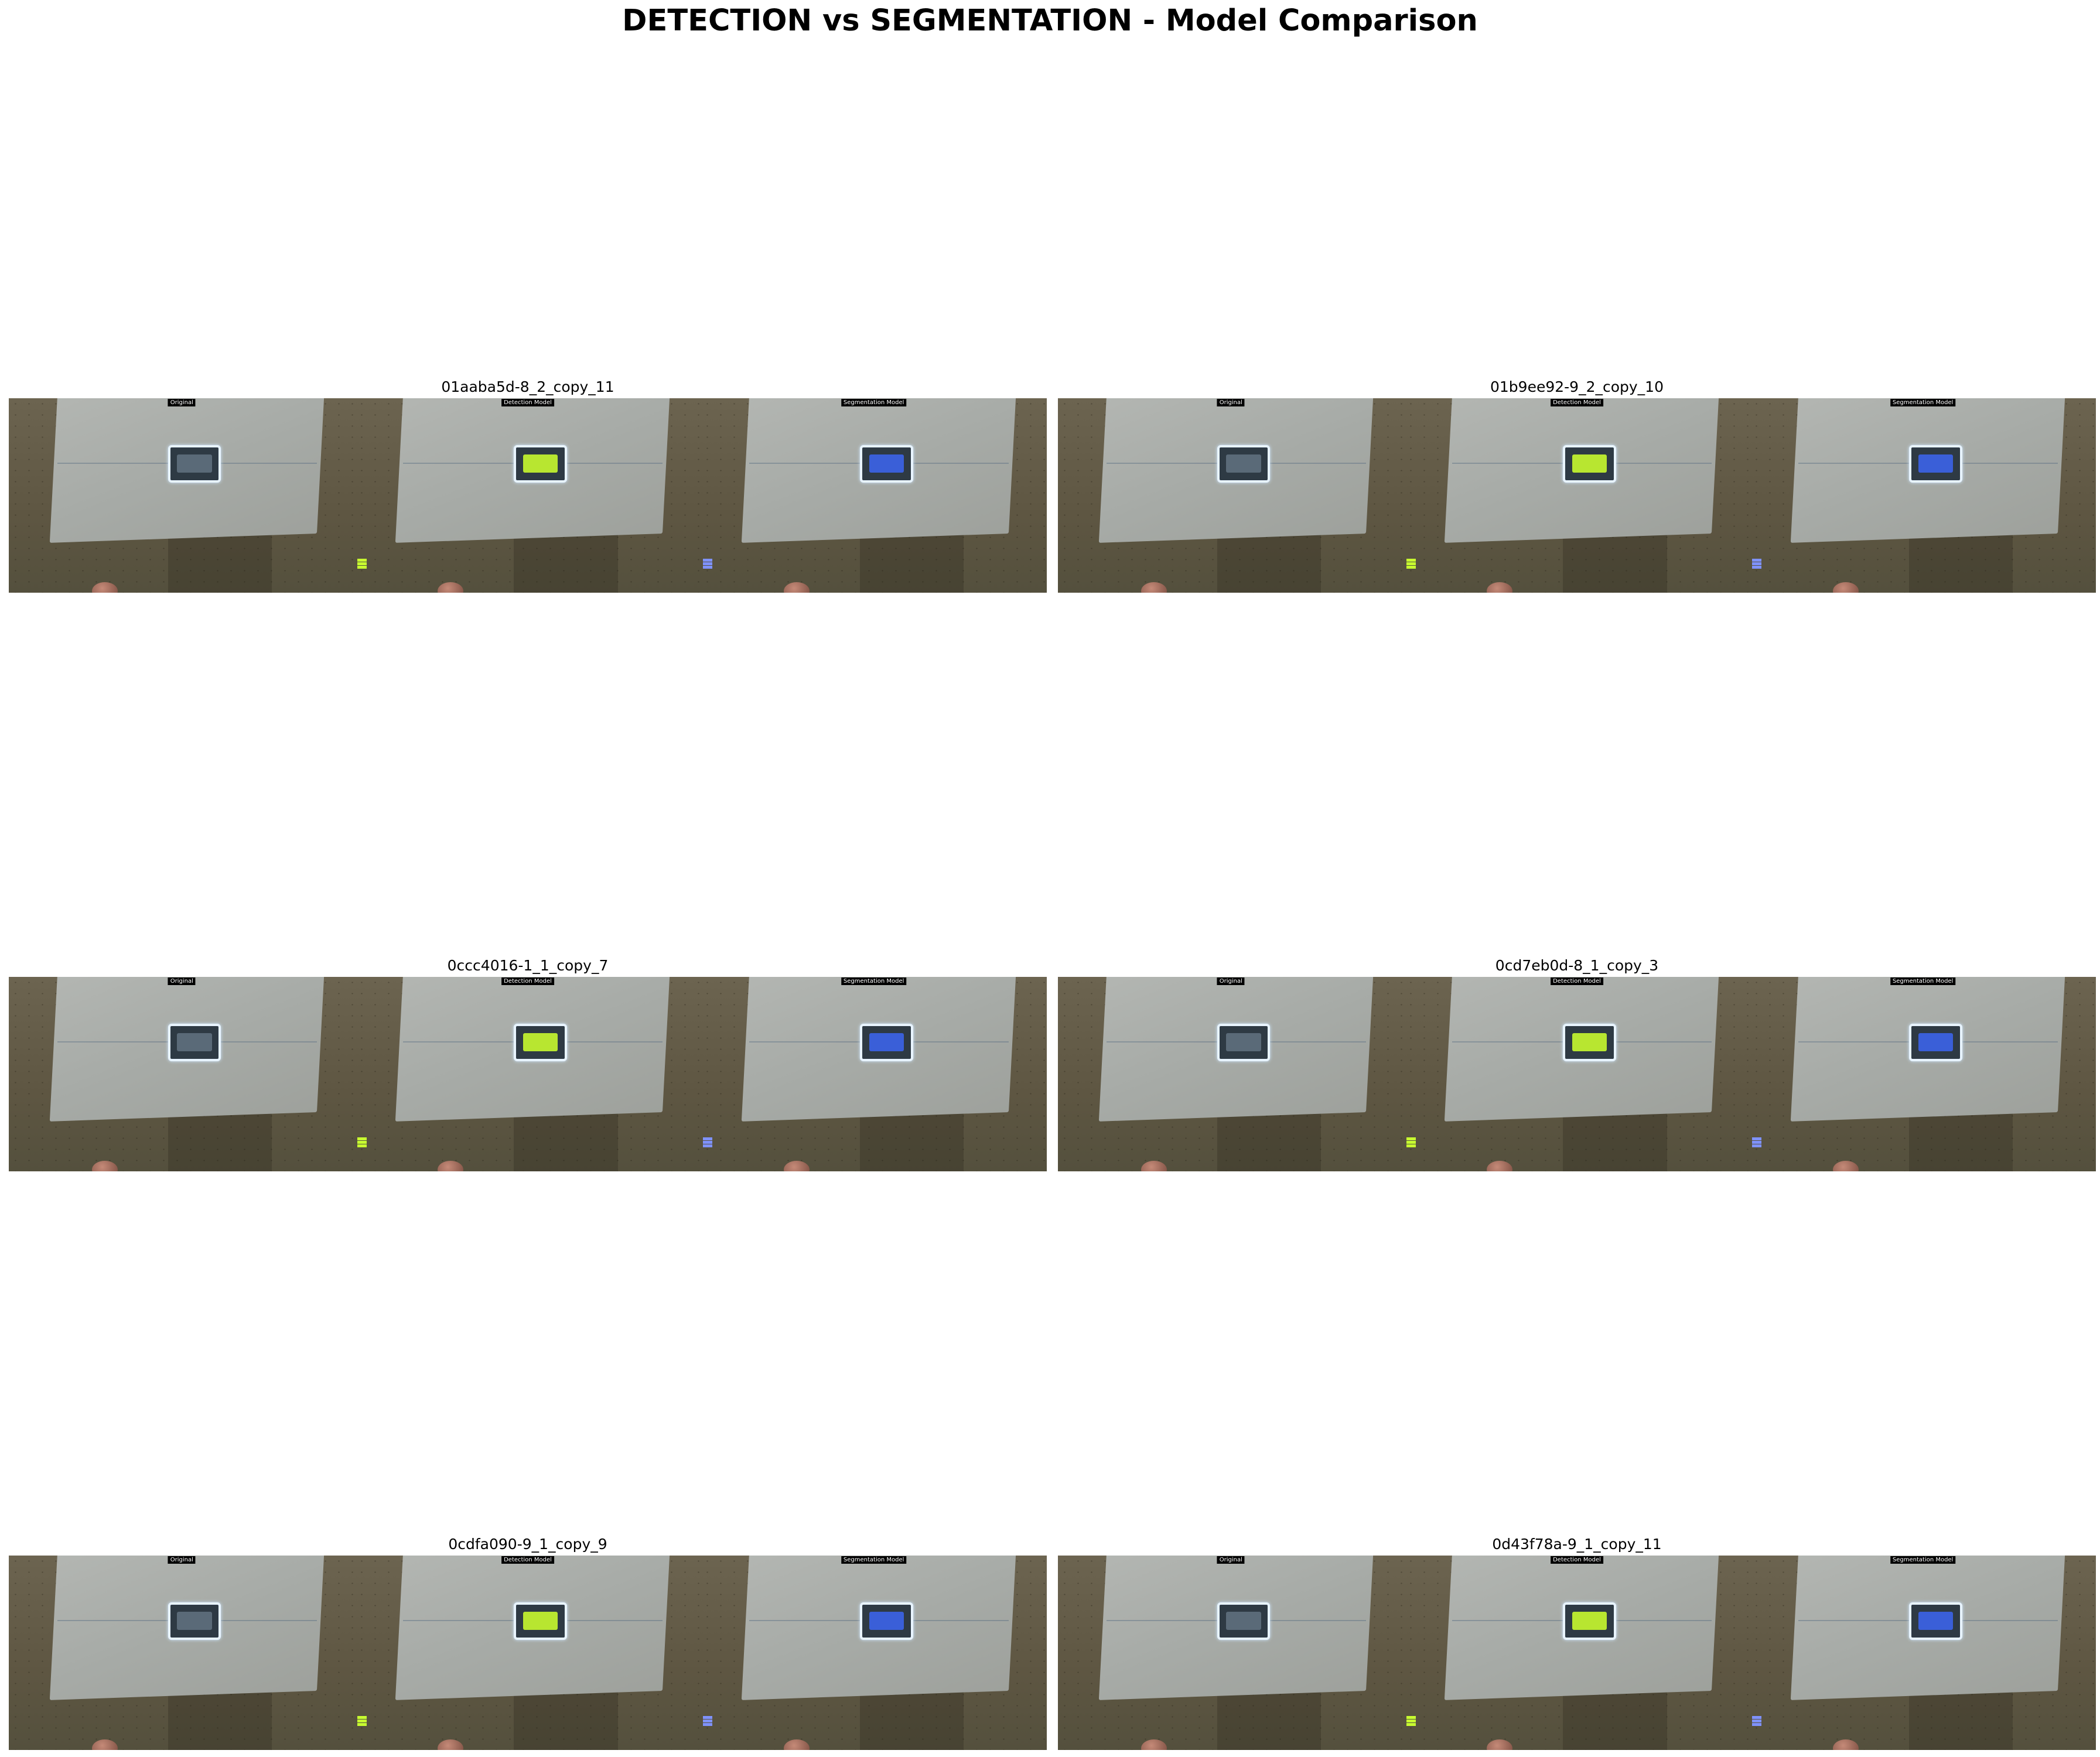 The image size is (2100, 1757). What do you see at coordinates (527, 386) in the screenshot?
I see `panel-title: 01aaba5d-8_2_copy_11` at bounding box center [527, 386].